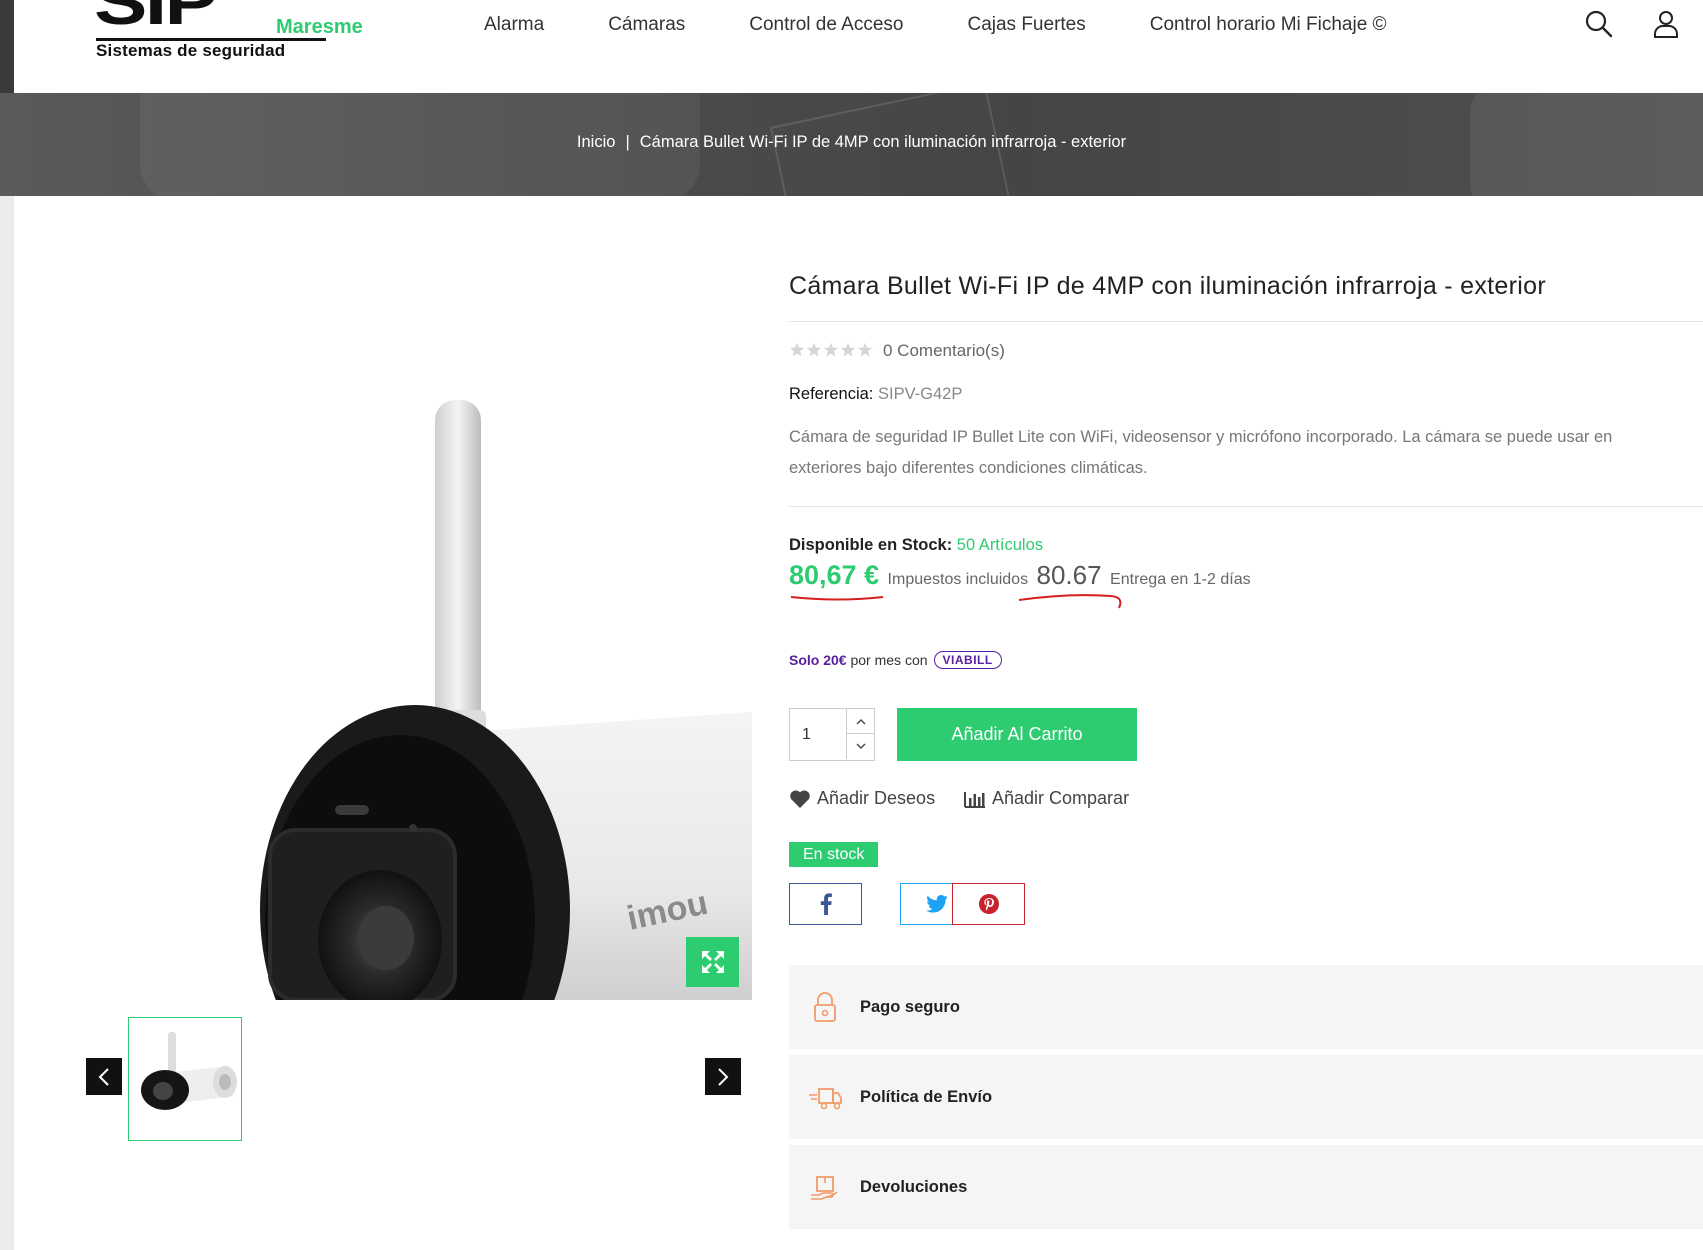 This screenshot has height=1250, width=1703. Describe the element at coordinates (1246, 1187) in the screenshot. I see `info-box-returns: Devoluciones` at that location.